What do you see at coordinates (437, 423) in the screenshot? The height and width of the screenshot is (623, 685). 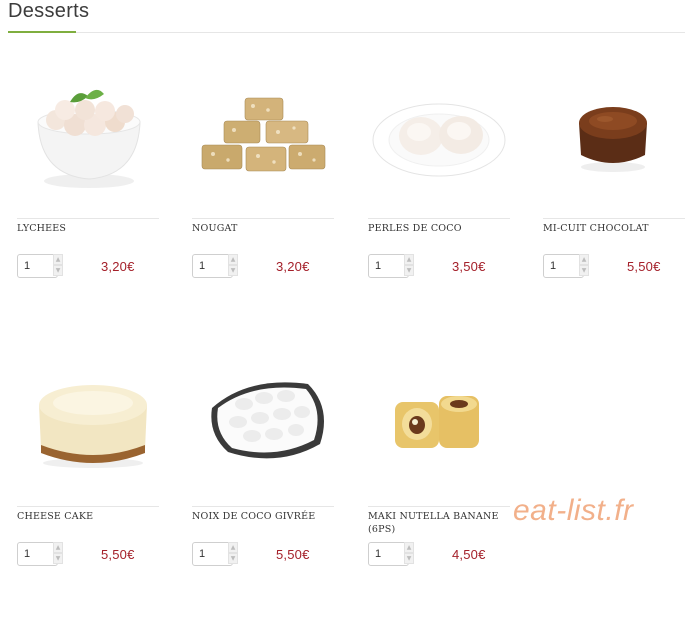 I see `product-image-maki-nutella-banane` at bounding box center [437, 423].